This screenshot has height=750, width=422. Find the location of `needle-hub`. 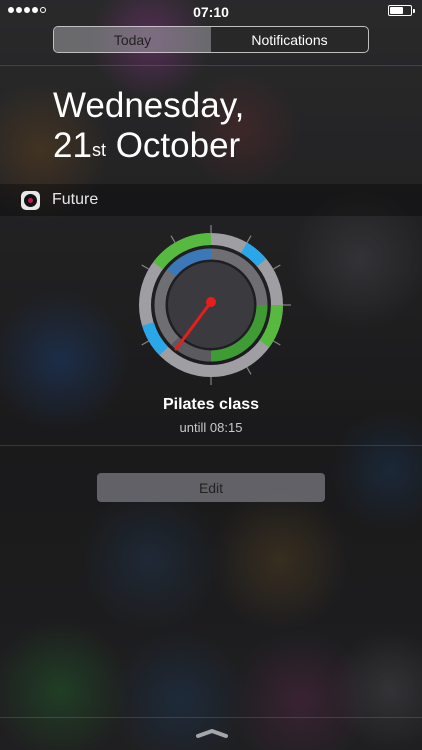

needle-hub is located at coordinates (211, 302).